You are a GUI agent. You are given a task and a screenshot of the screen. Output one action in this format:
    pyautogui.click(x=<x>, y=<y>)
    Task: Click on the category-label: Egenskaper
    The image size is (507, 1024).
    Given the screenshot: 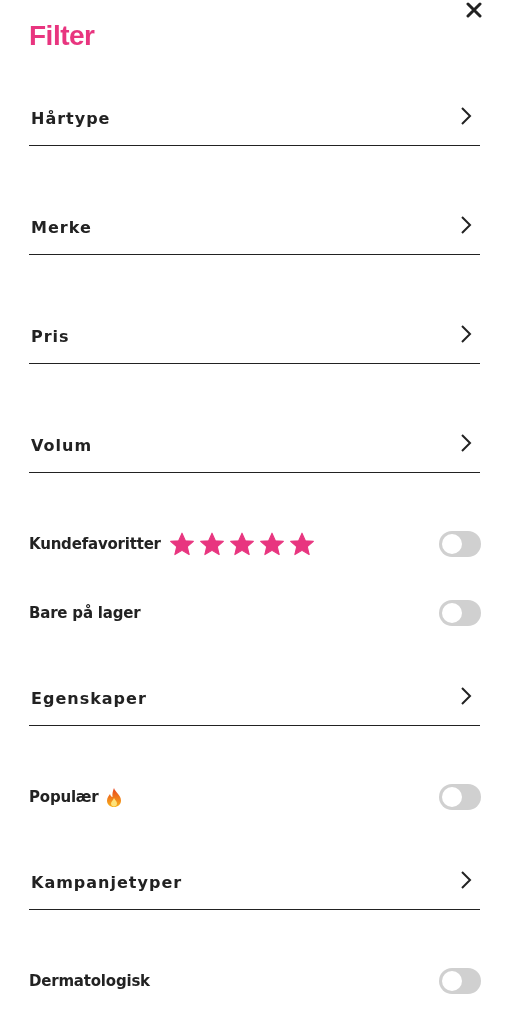 What is the action you would take?
    pyautogui.click(x=89, y=698)
    